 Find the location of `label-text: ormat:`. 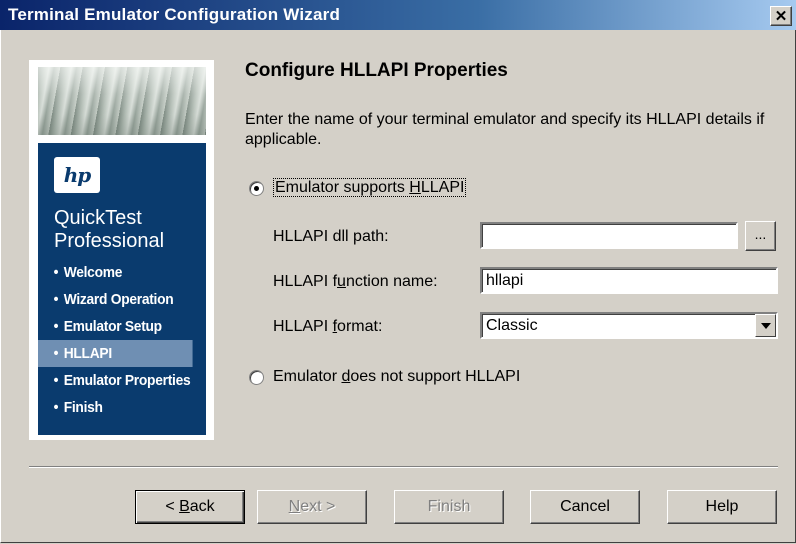

label-text: ormat: is located at coordinates (360, 326).